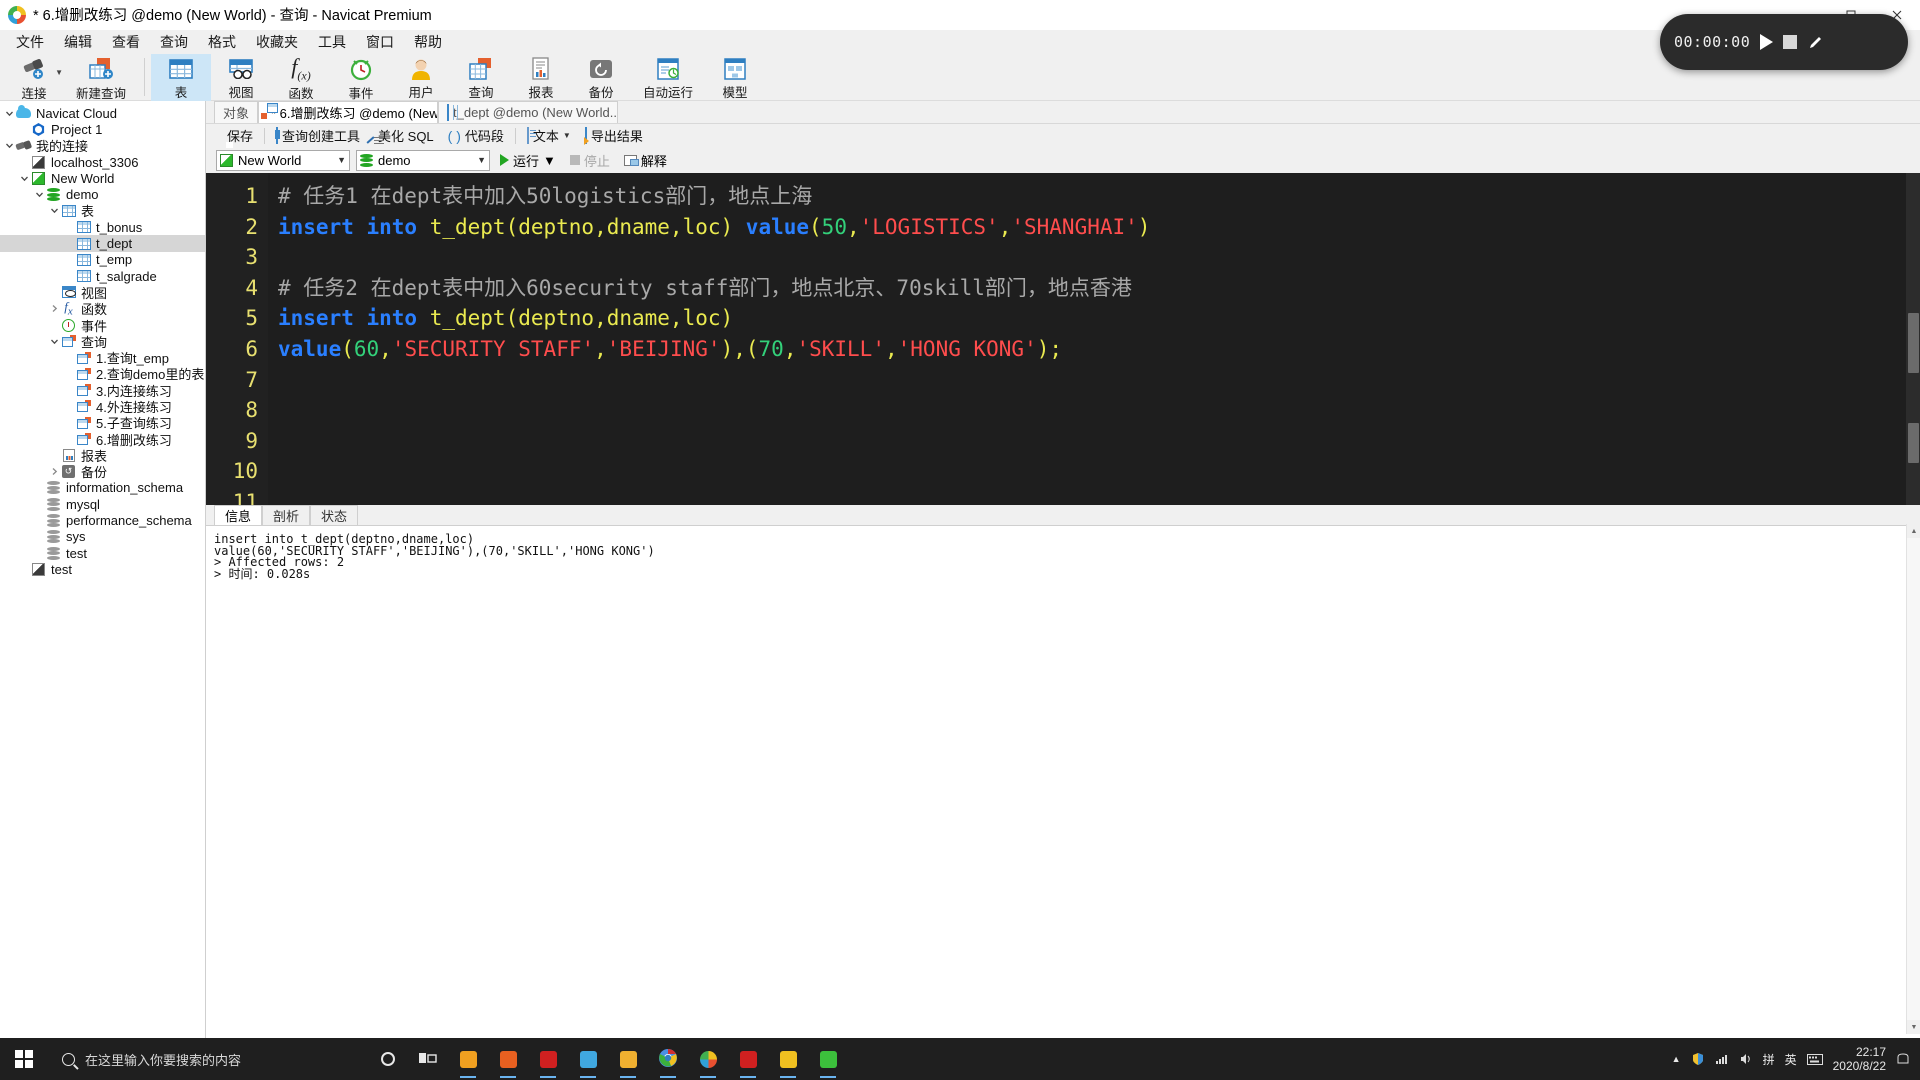  Describe the element at coordinates (102, 374) in the screenshot. I see `tree-item-16: 2.查询demo里的表` at that location.